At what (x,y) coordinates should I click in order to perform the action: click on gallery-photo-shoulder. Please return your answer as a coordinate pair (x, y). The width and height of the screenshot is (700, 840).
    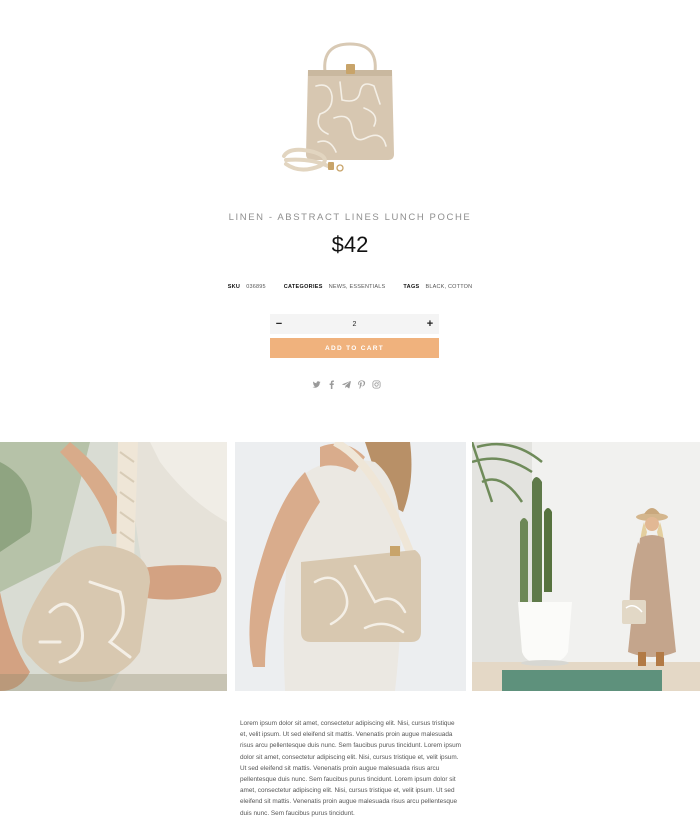
    Looking at the image, I should click on (350, 566).